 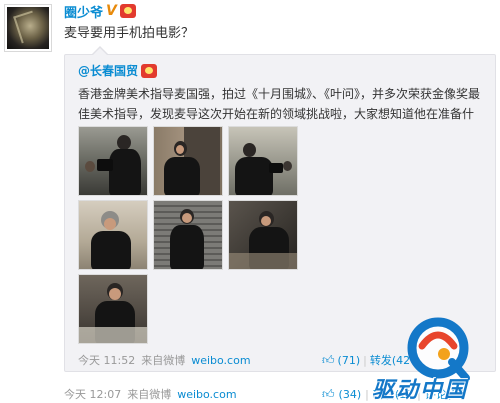 What do you see at coordinates (220, 360) in the screenshot?
I see `repost-source-link: weibo.com` at bounding box center [220, 360].